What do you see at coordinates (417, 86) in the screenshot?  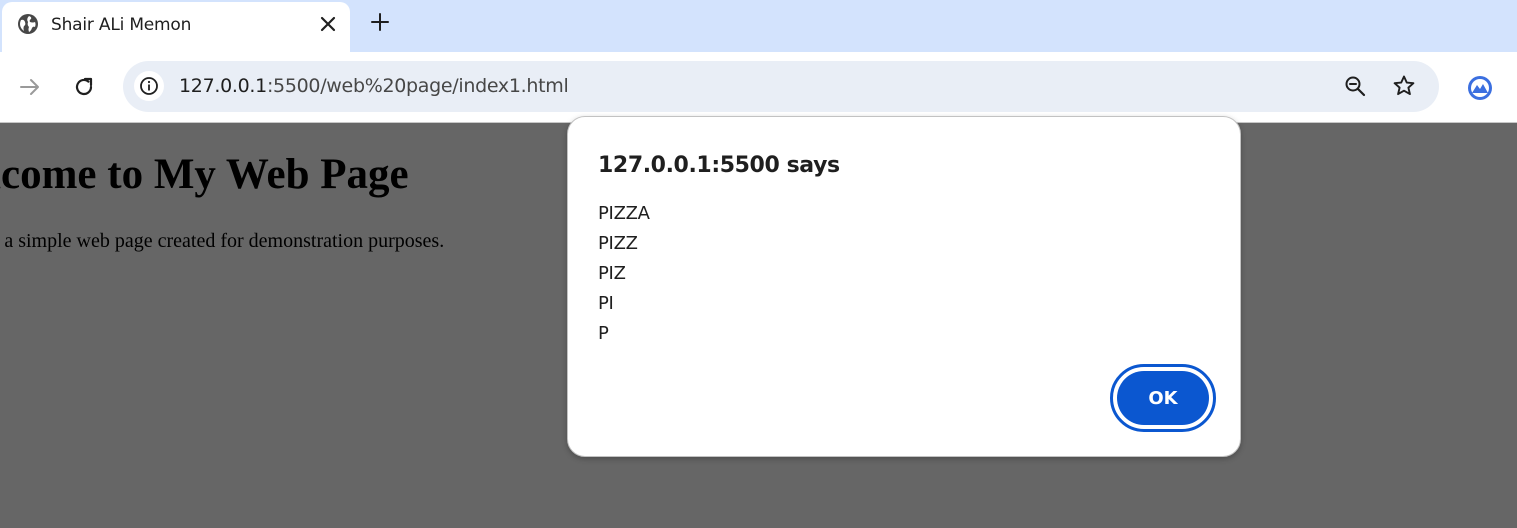 I see `url-path: :5500/web%20page/index1.html` at bounding box center [417, 86].